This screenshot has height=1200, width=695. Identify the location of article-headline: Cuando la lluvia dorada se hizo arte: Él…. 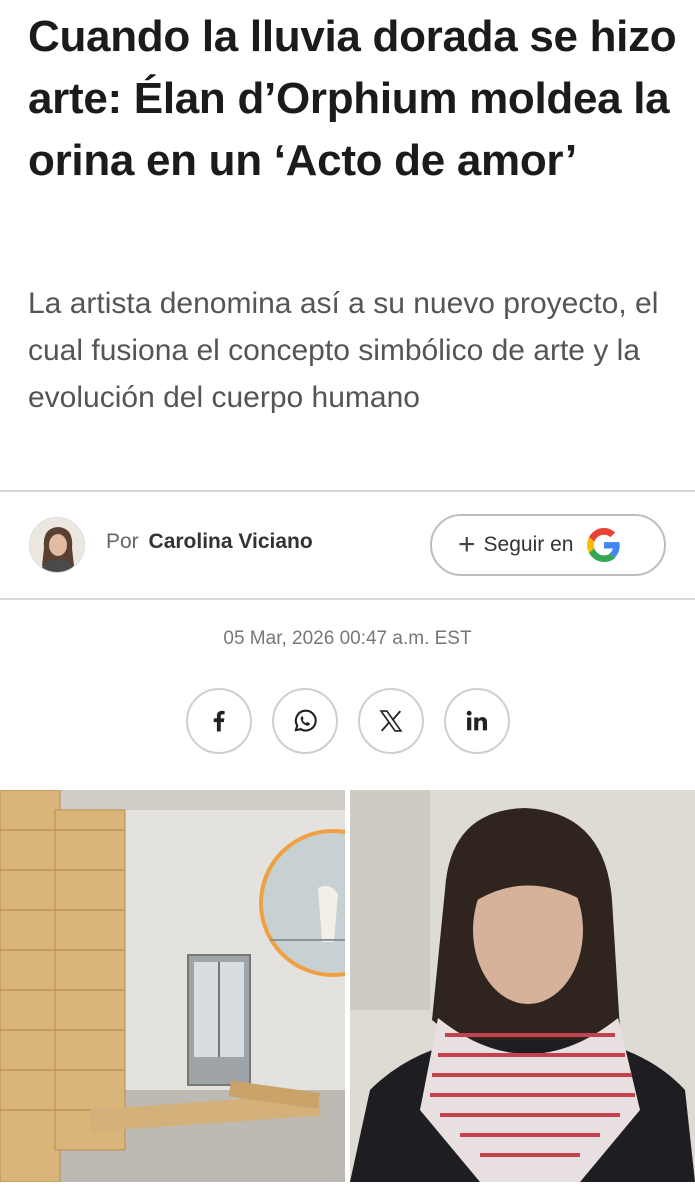
(352, 98).